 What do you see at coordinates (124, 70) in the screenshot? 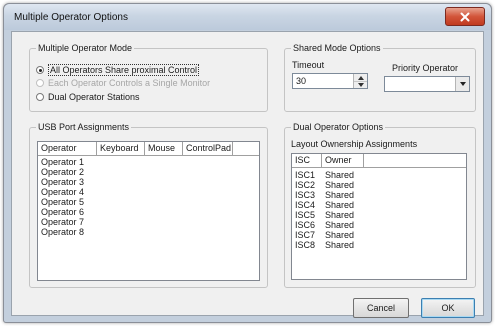
I see `radio-all-share-label: All Operators Share proximal Control` at bounding box center [124, 70].